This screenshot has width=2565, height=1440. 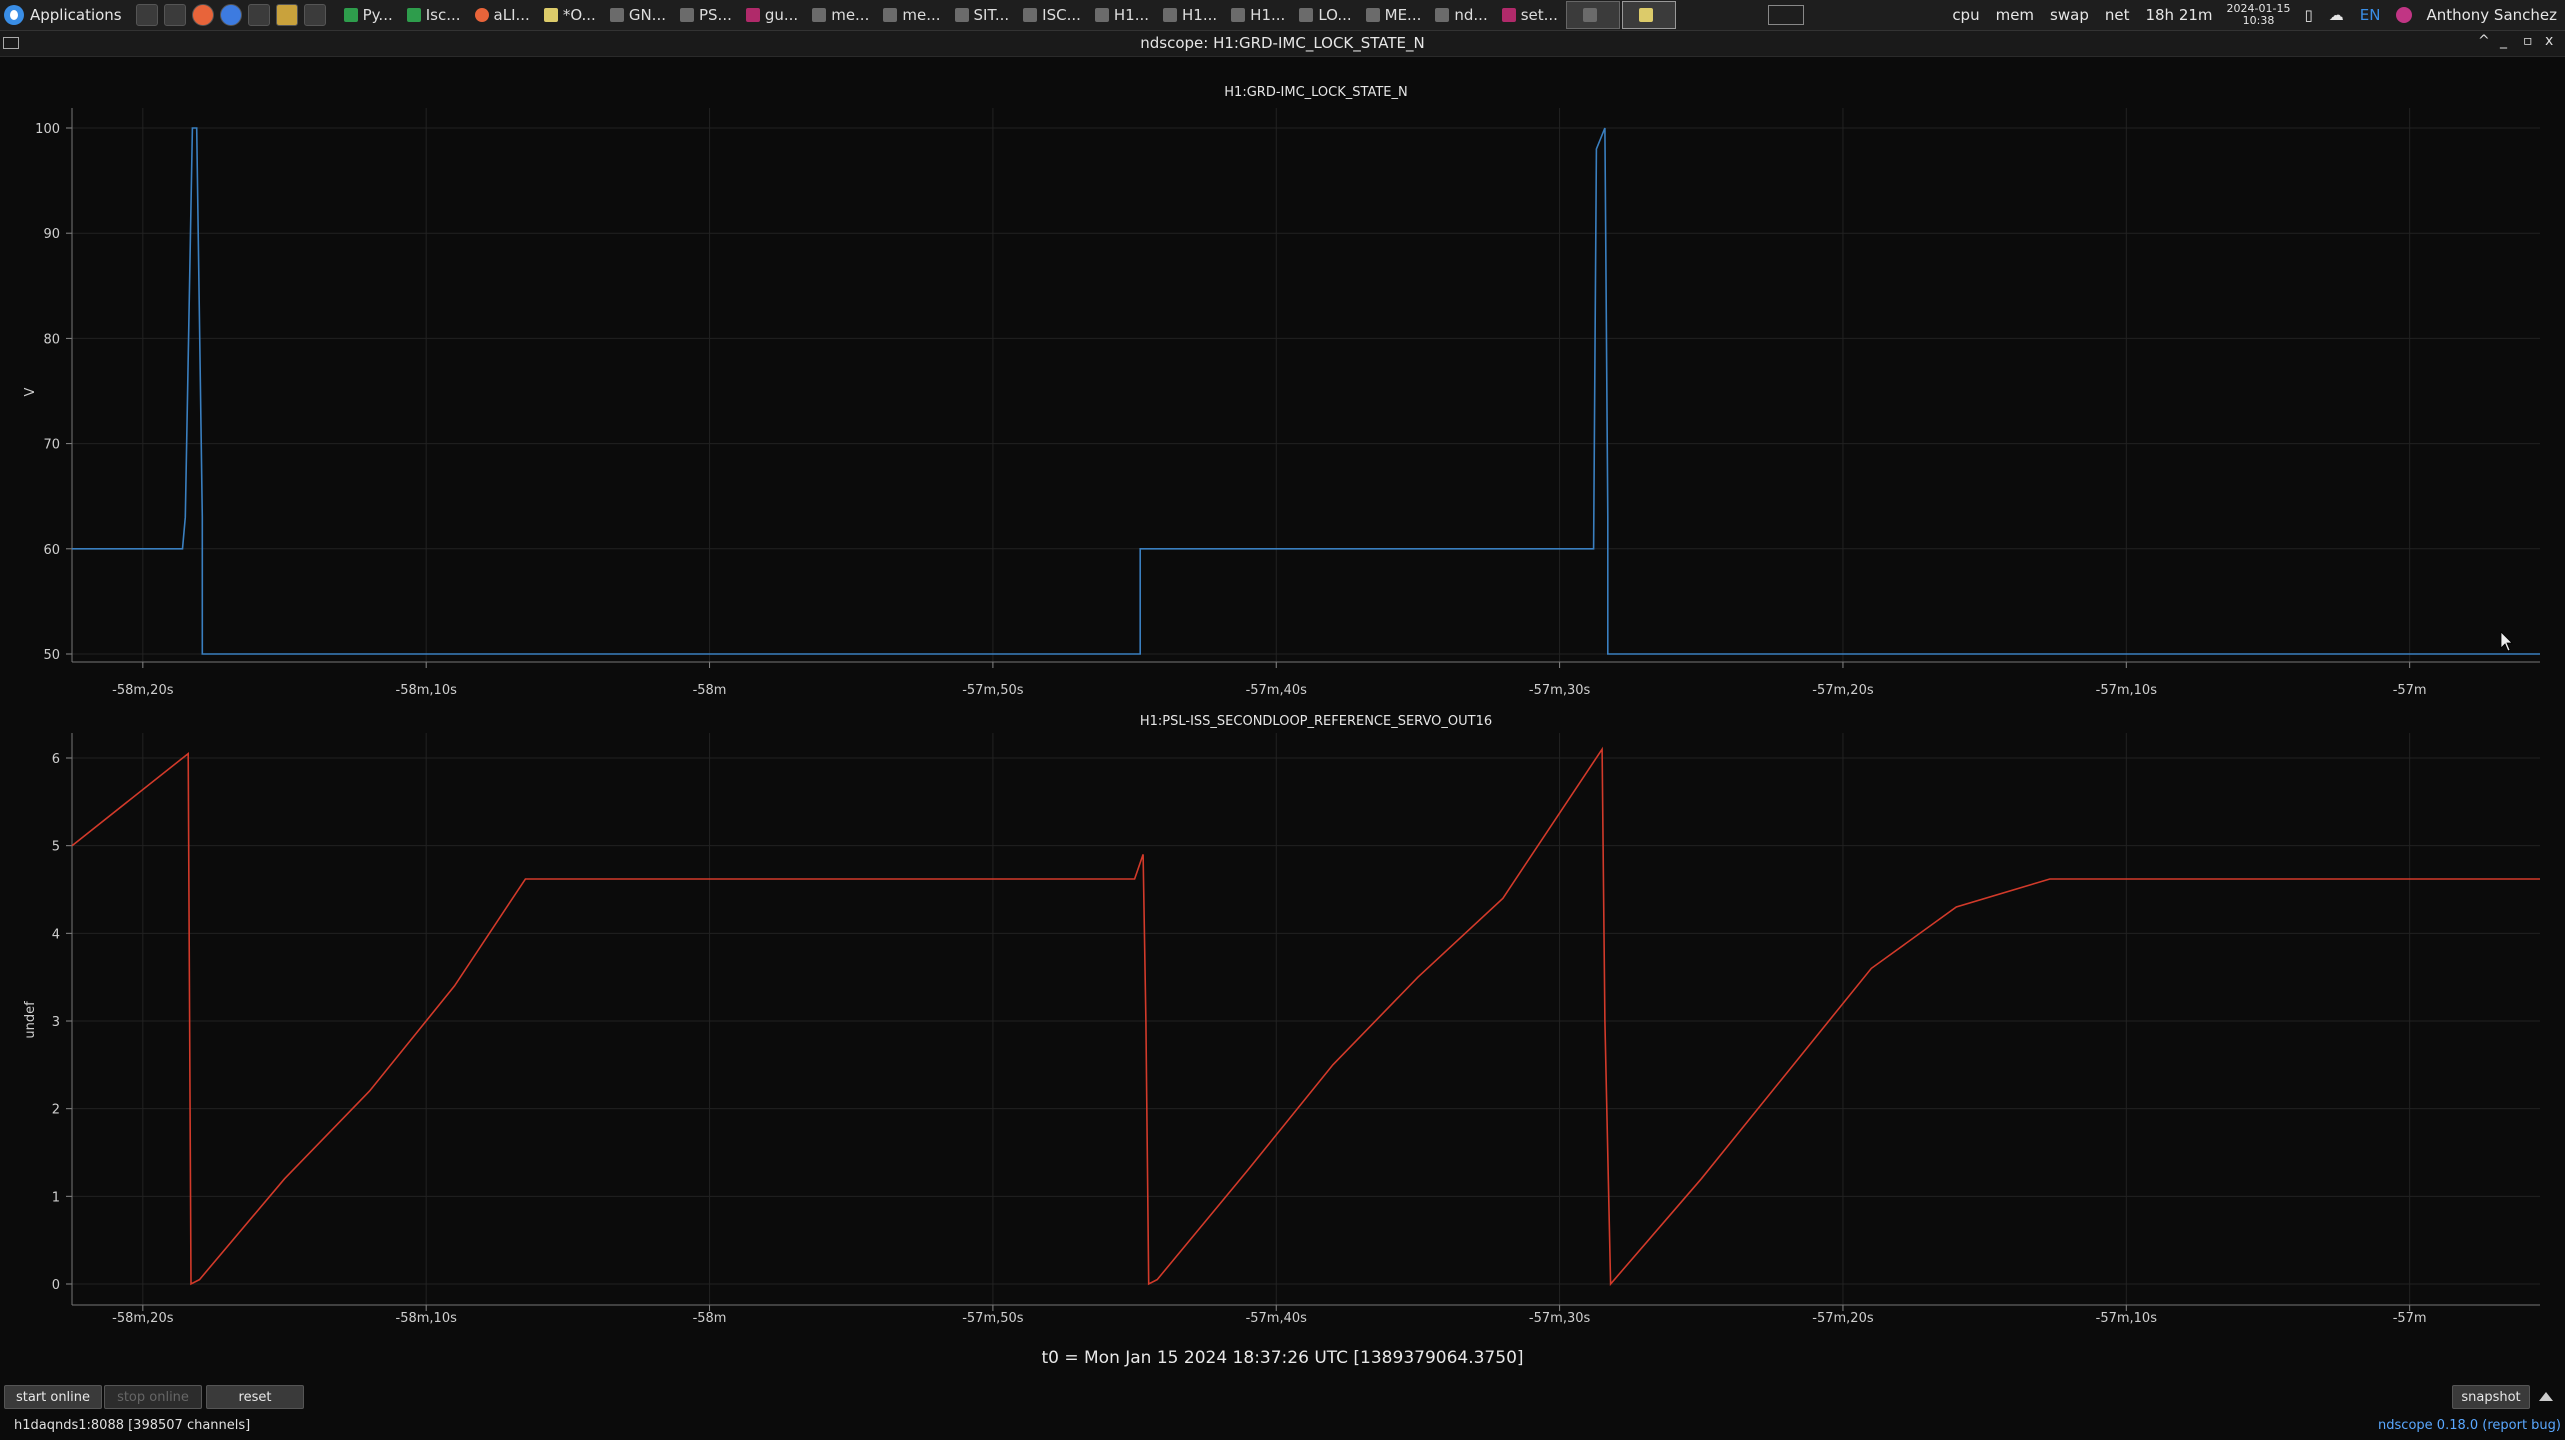 What do you see at coordinates (51, 655) in the screenshot?
I see `y-tick-label: 50` at bounding box center [51, 655].